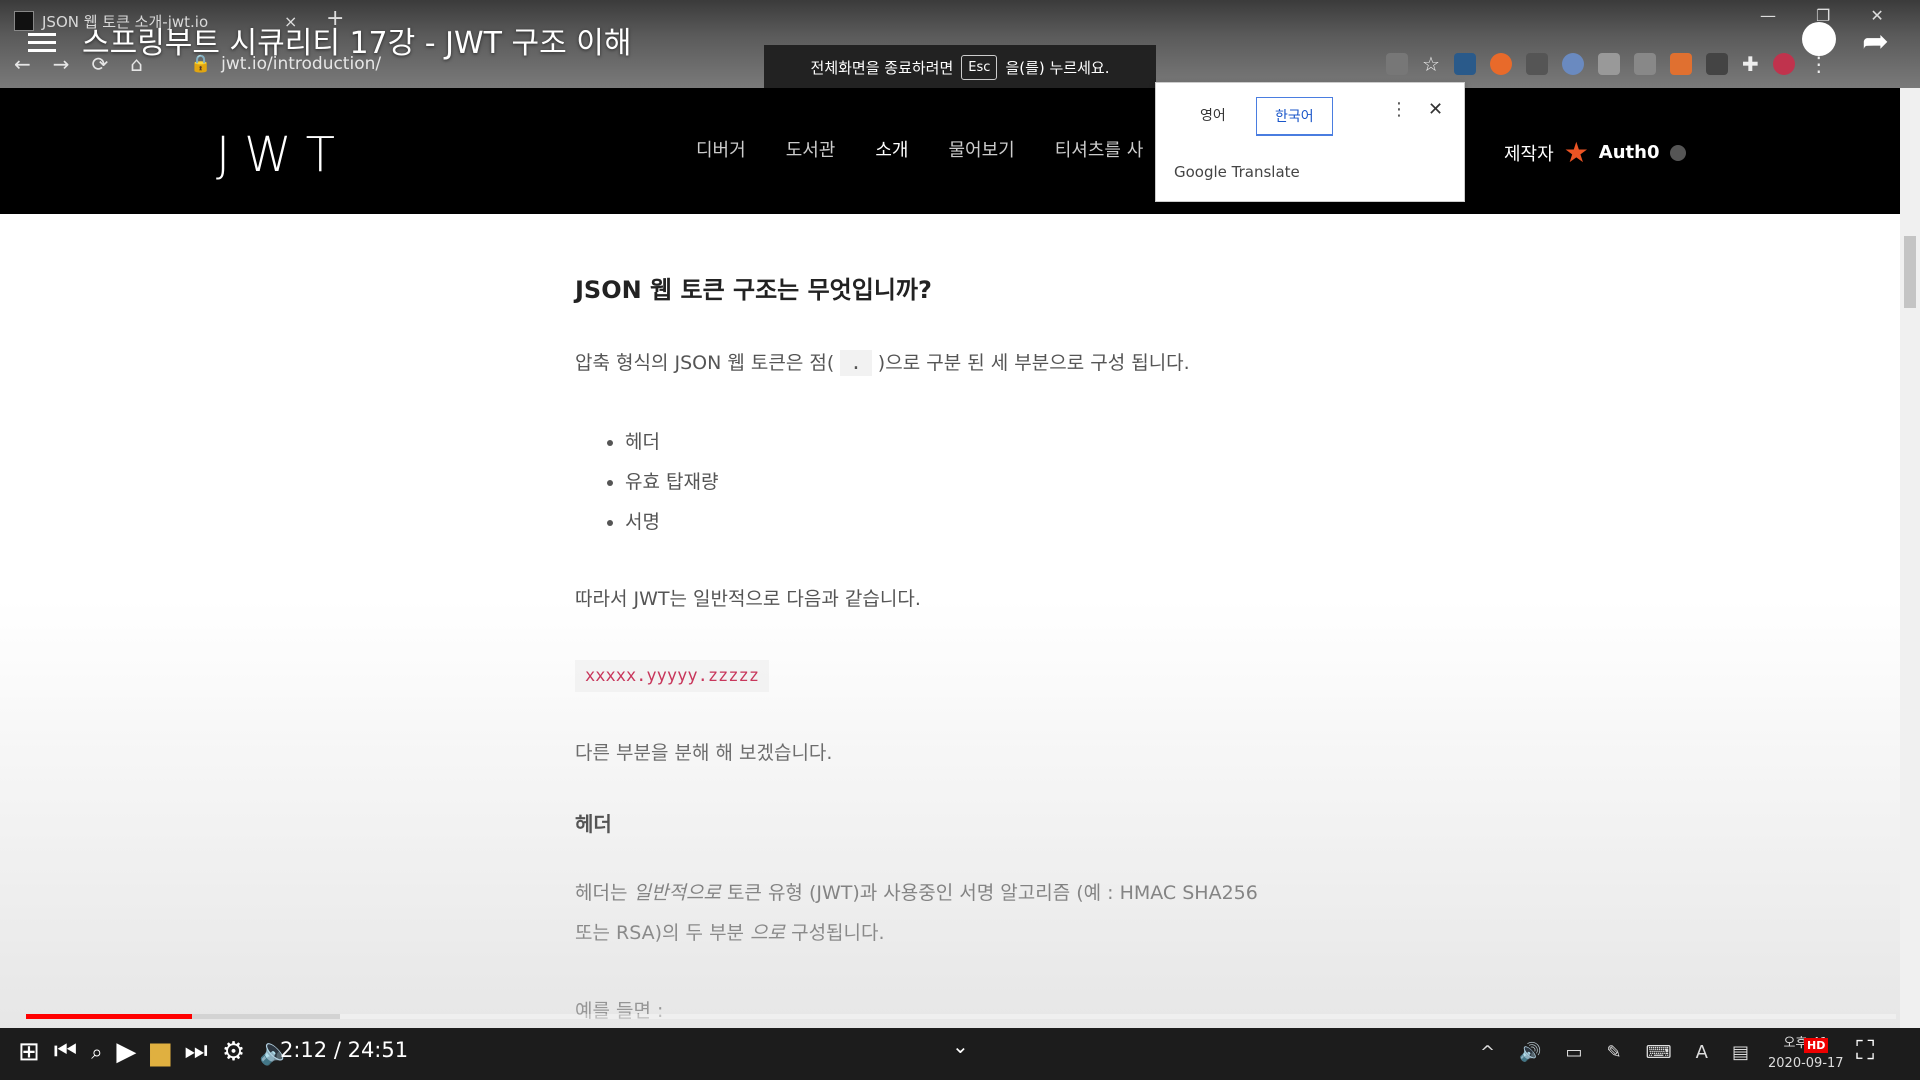  I want to click on nav-tshirts: 티셔츠를 사, so click(1099, 149).